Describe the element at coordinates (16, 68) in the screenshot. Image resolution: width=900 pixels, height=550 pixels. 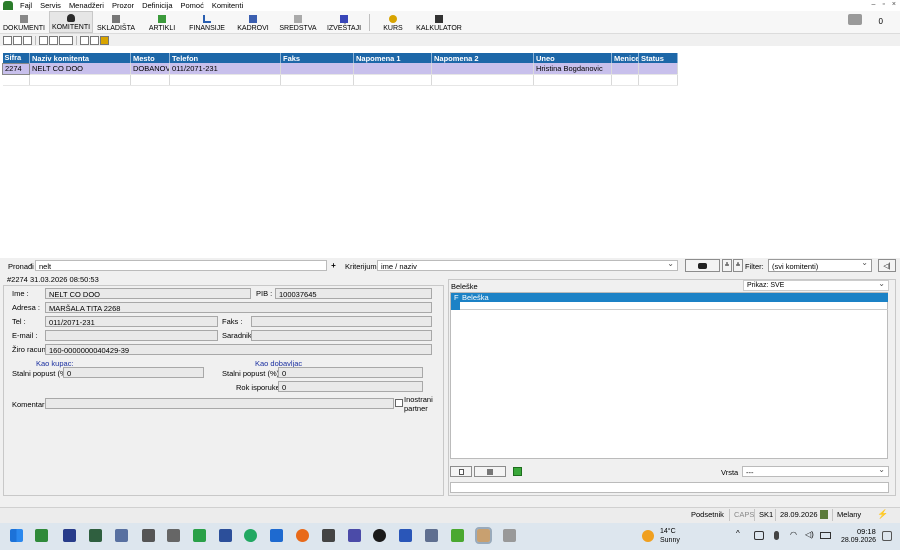
I see `cell-sifra: 2274` at that location.